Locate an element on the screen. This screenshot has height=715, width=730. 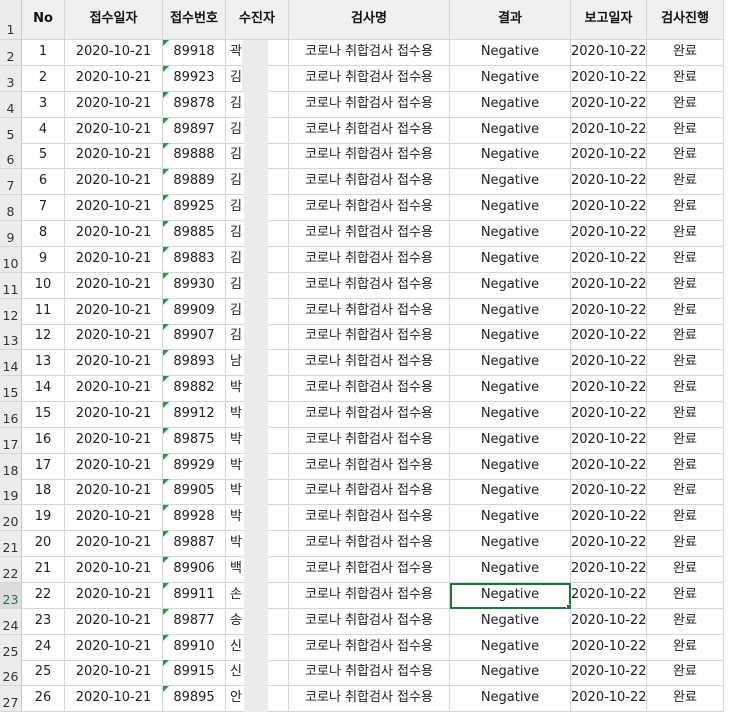
column-header-report-date: 보고일자 is located at coordinates (609, 20).